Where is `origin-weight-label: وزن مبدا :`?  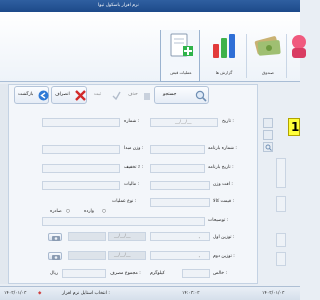
origin-weight-label: وزن مبدا : is located at coordinates (134, 148).